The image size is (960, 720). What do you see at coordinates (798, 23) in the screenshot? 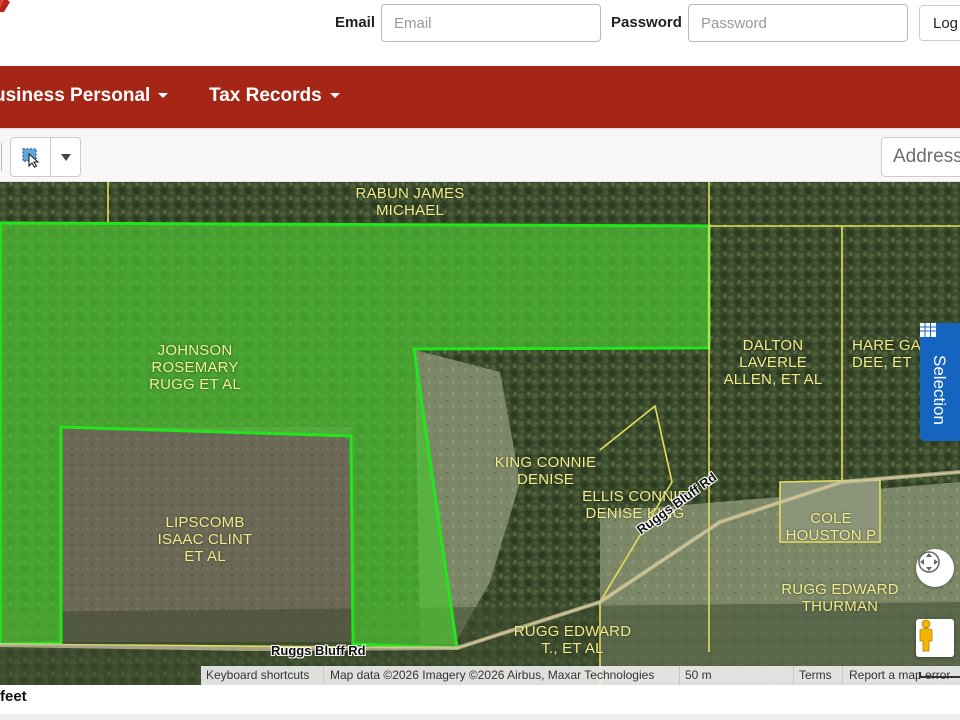
I see `password-field` at bounding box center [798, 23].